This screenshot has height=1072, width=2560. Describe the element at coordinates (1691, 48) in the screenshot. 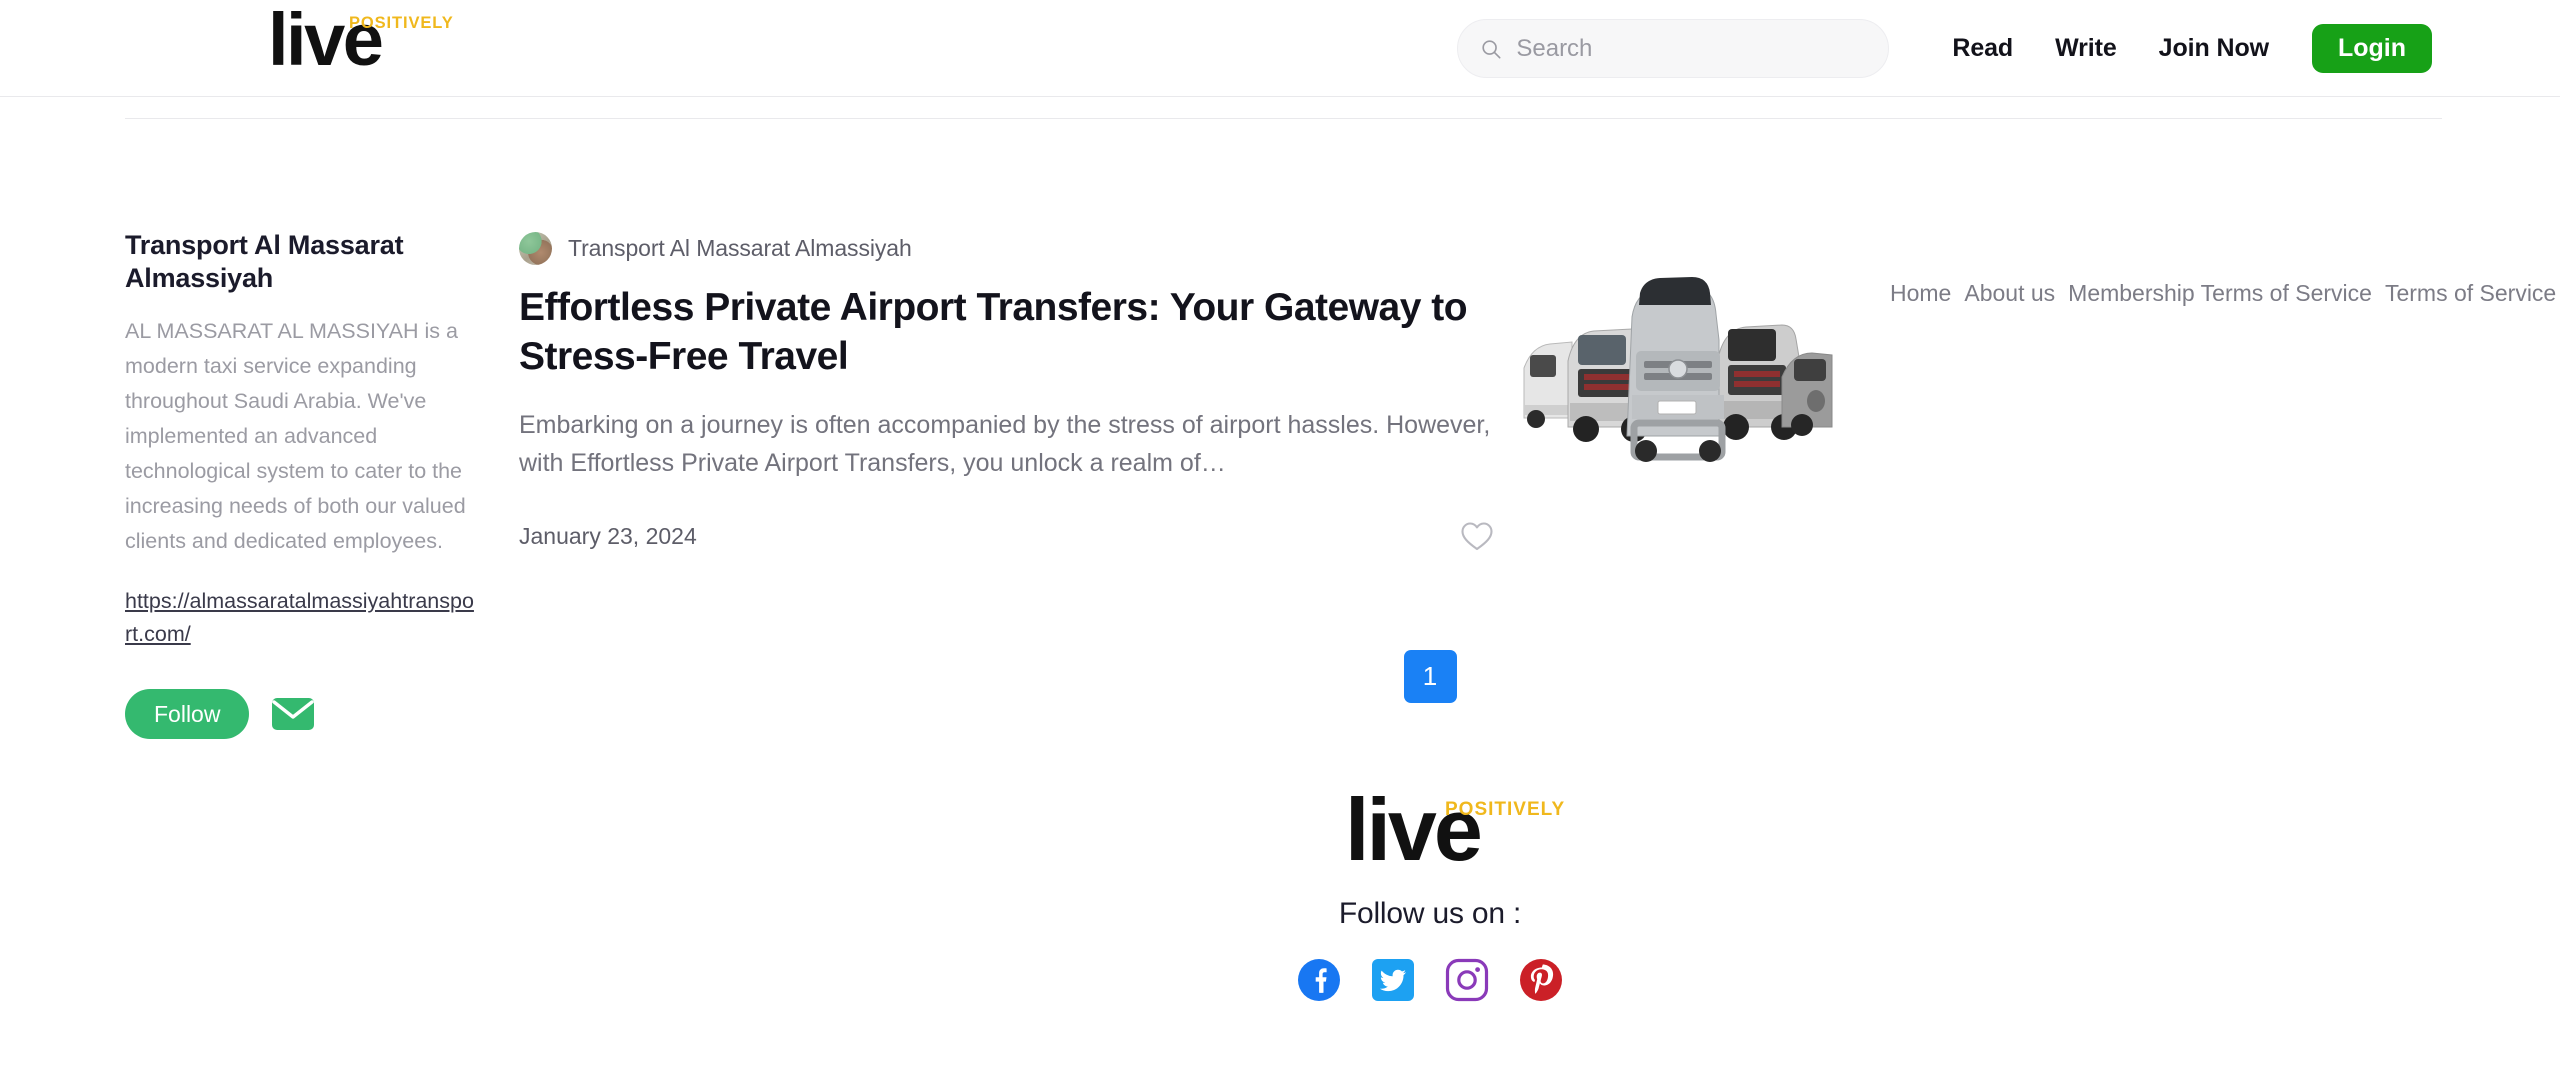

I see `search-input` at that location.